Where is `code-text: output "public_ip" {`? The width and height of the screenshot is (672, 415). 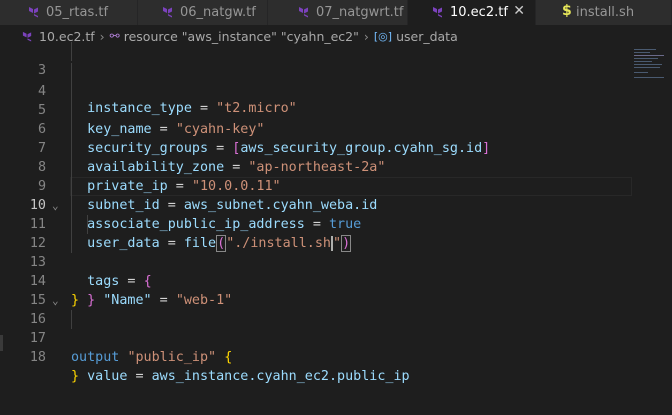 code-text: output "public_ip" { is located at coordinates (151, 357).